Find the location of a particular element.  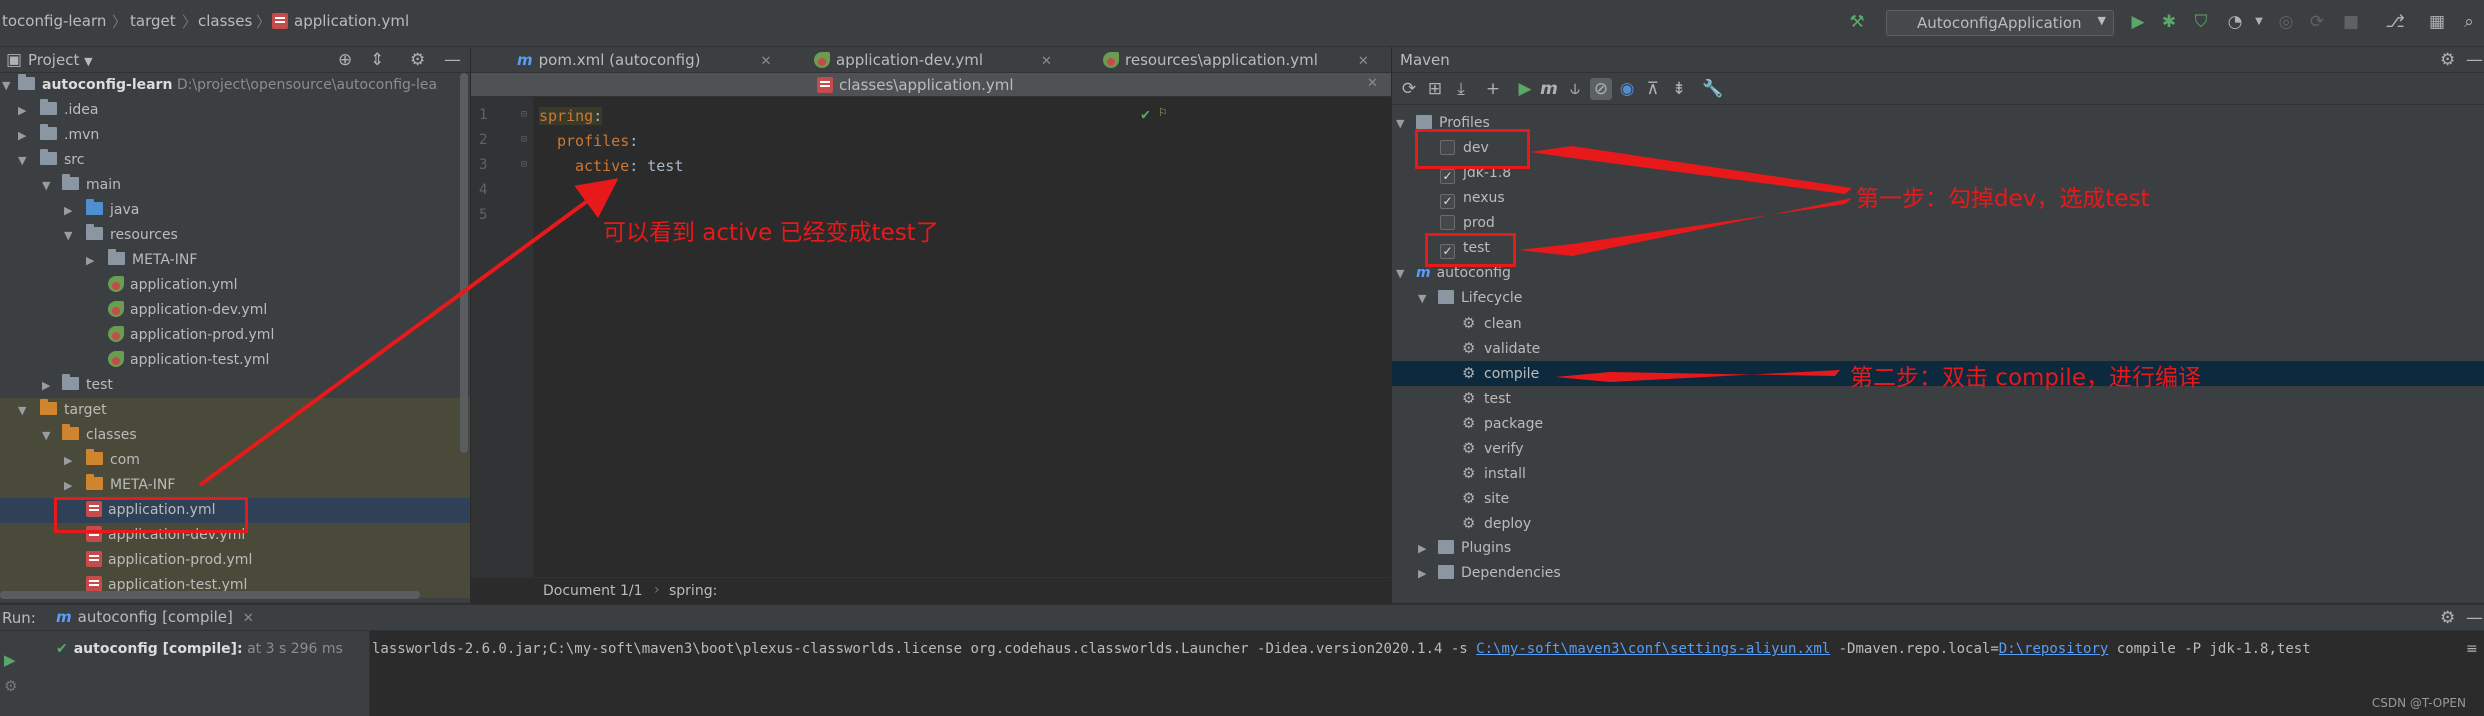

locate-icon: ⊕ is located at coordinates (345, 60).